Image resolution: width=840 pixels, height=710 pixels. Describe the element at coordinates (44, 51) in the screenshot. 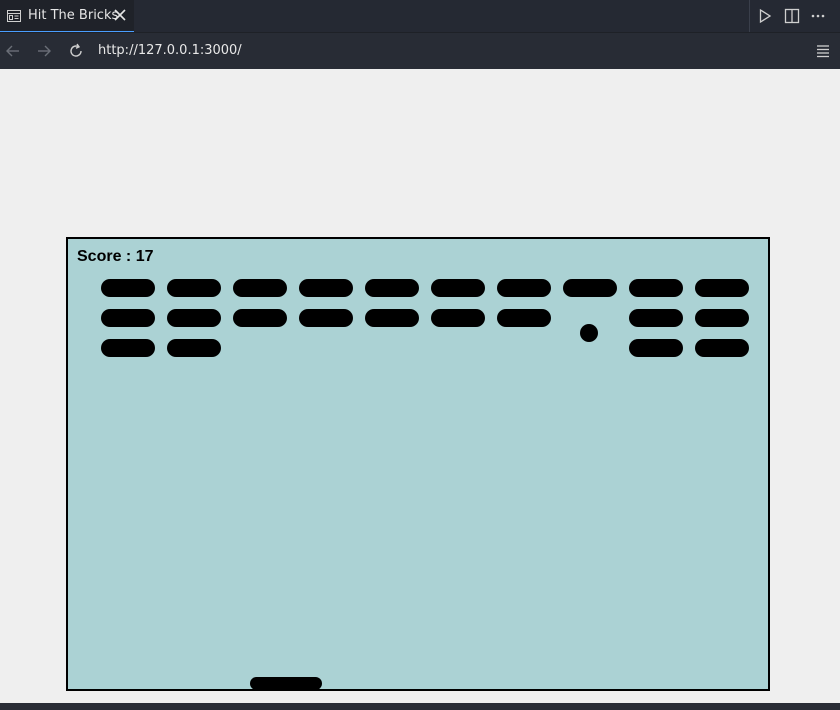

I see `forward-arrow-icon` at that location.